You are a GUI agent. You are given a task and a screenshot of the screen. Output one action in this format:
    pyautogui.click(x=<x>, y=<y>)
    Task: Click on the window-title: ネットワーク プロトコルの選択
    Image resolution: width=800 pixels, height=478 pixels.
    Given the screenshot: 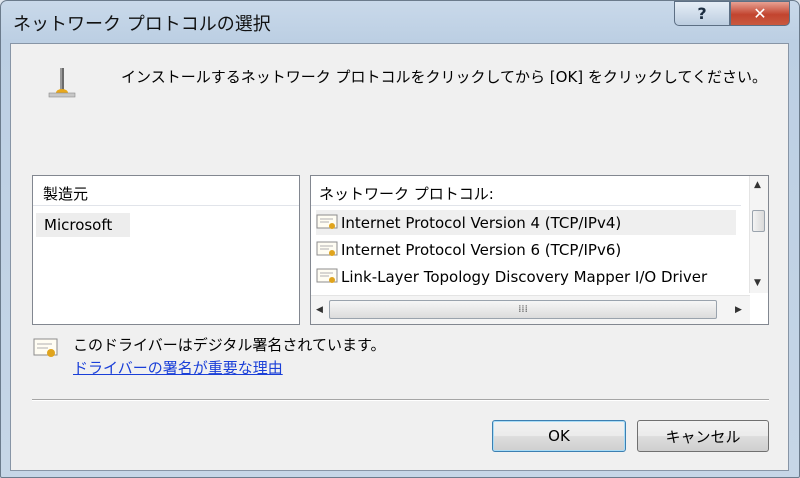 What is the action you would take?
    pyautogui.click(x=142, y=24)
    